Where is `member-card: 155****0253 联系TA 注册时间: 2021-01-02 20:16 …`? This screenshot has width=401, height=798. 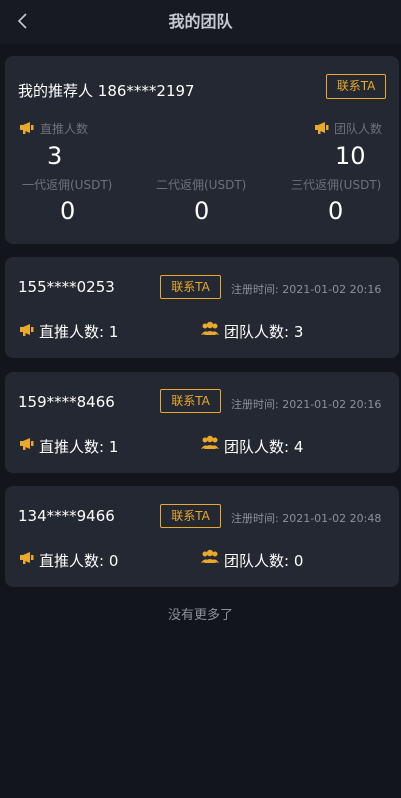 member-card: 155****0253 联系TA 注册时间: 2021-01-02 20:16 … is located at coordinates (202, 307).